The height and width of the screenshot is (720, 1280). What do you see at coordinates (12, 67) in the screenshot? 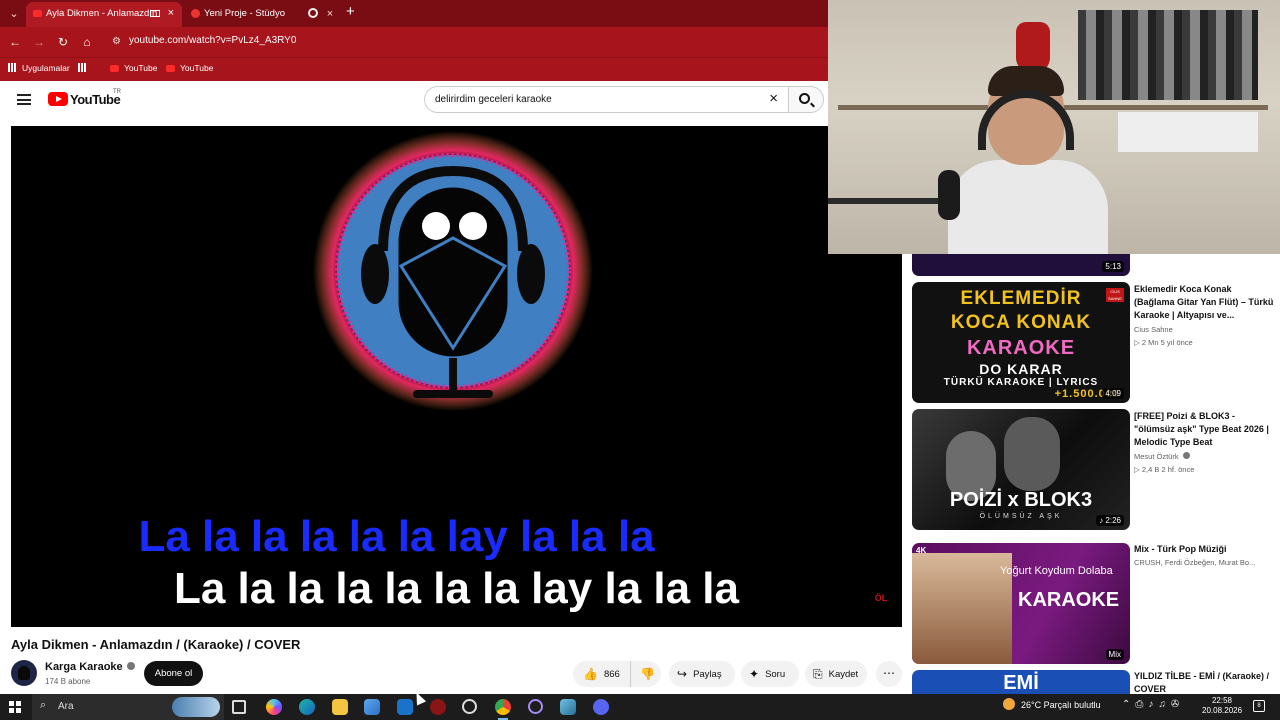
I see `apps-grid-icon` at bounding box center [12, 67].